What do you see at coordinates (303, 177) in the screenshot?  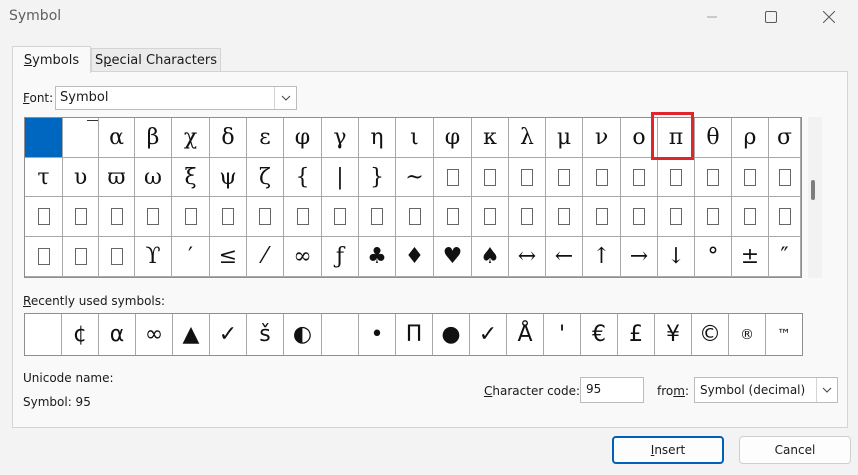 I see `symbol-cell: {` at bounding box center [303, 177].